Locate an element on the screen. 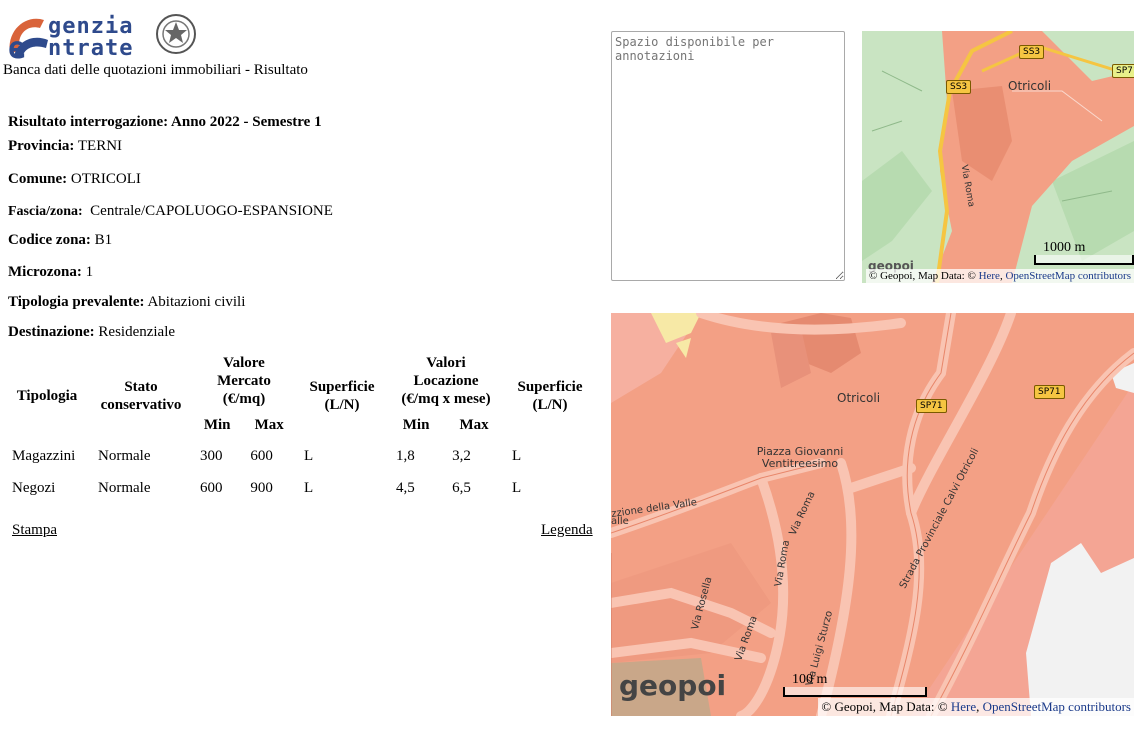  cell-vl-max: 6,5 is located at coordinates (461, 487).